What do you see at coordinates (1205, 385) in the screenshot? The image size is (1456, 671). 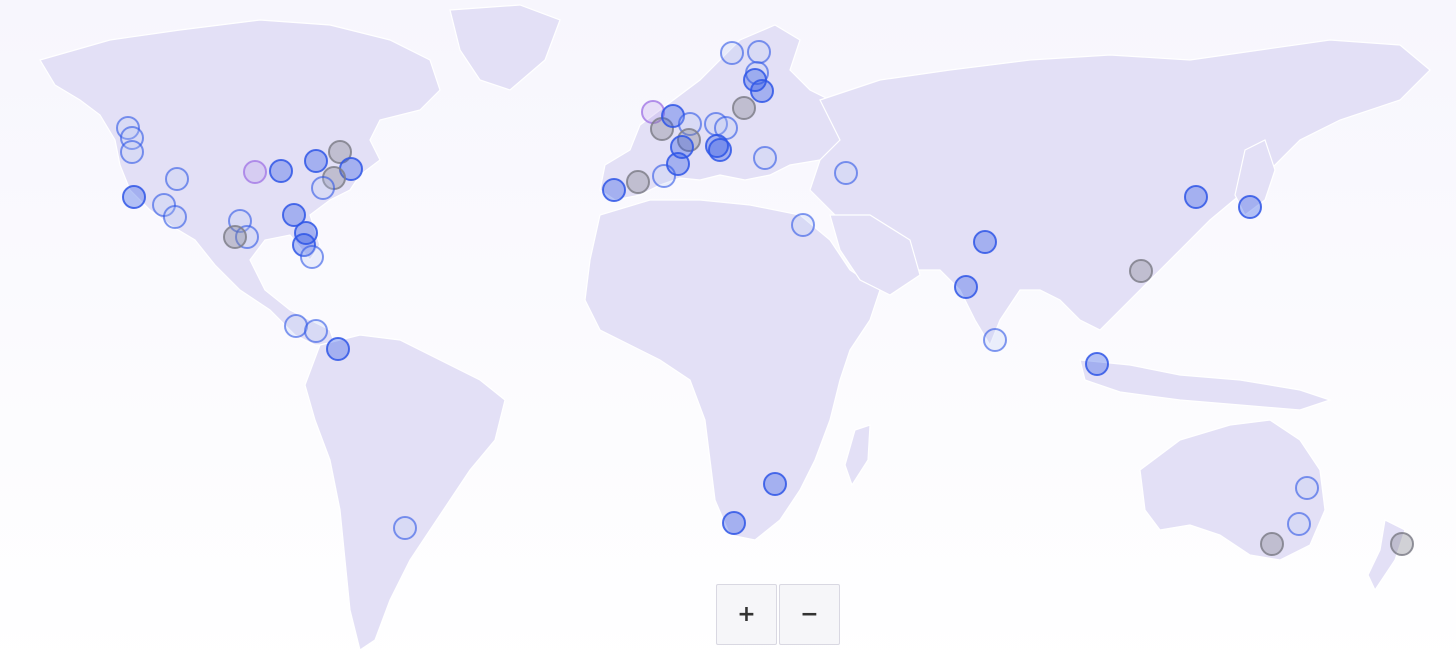 I see `southeast-asia-islands` at bounding box center [1205, 385].